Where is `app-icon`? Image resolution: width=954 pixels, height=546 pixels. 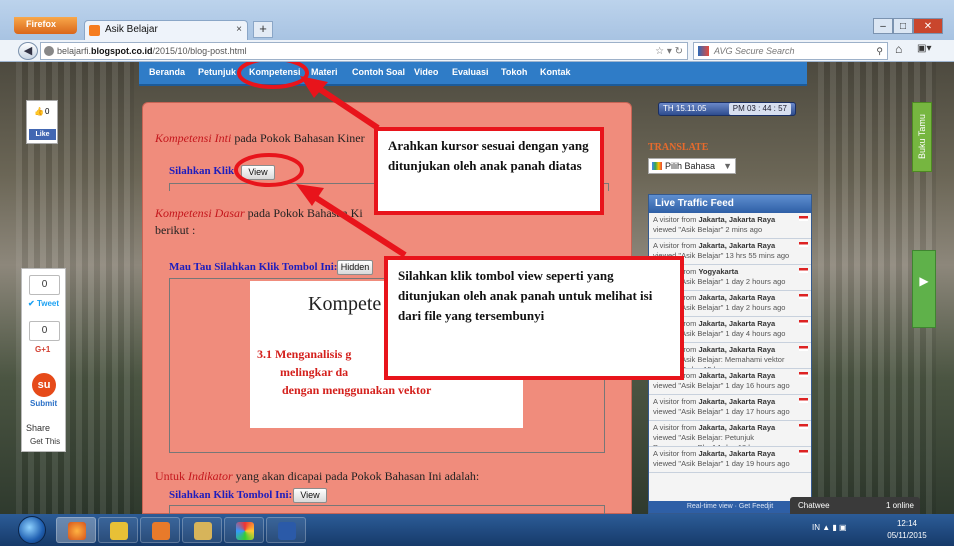 app-icon is located at coordinates (119, 531).